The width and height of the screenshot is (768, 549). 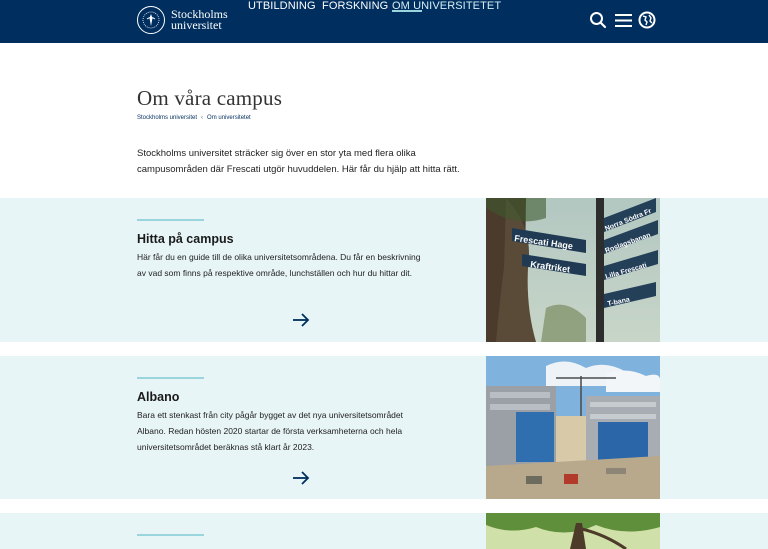 What do you see at coordinates (151, 20) in the screenshot?
I see `seal-icon` at bounding box center [151, 20].